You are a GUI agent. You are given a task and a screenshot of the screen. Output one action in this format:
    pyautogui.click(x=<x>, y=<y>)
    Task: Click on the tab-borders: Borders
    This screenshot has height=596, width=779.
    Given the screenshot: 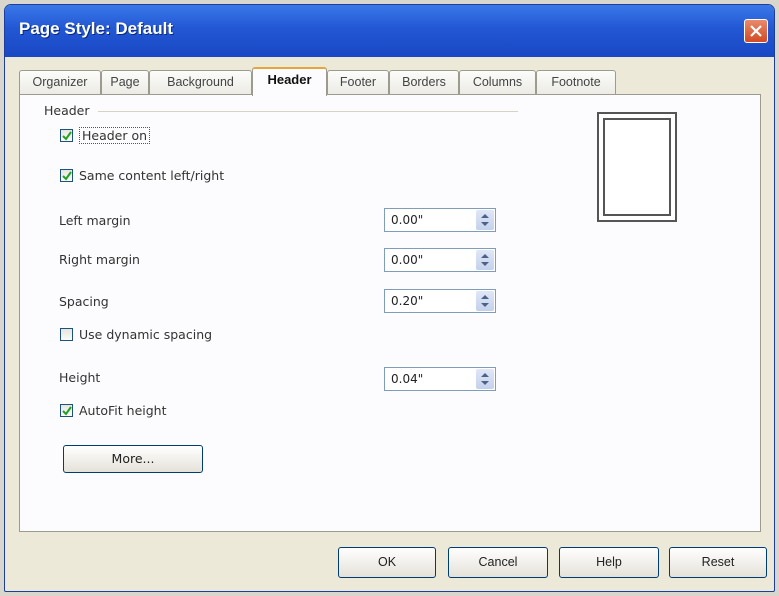 What is the action you would take?
    pyautogui.click(x=424, y=82)
    